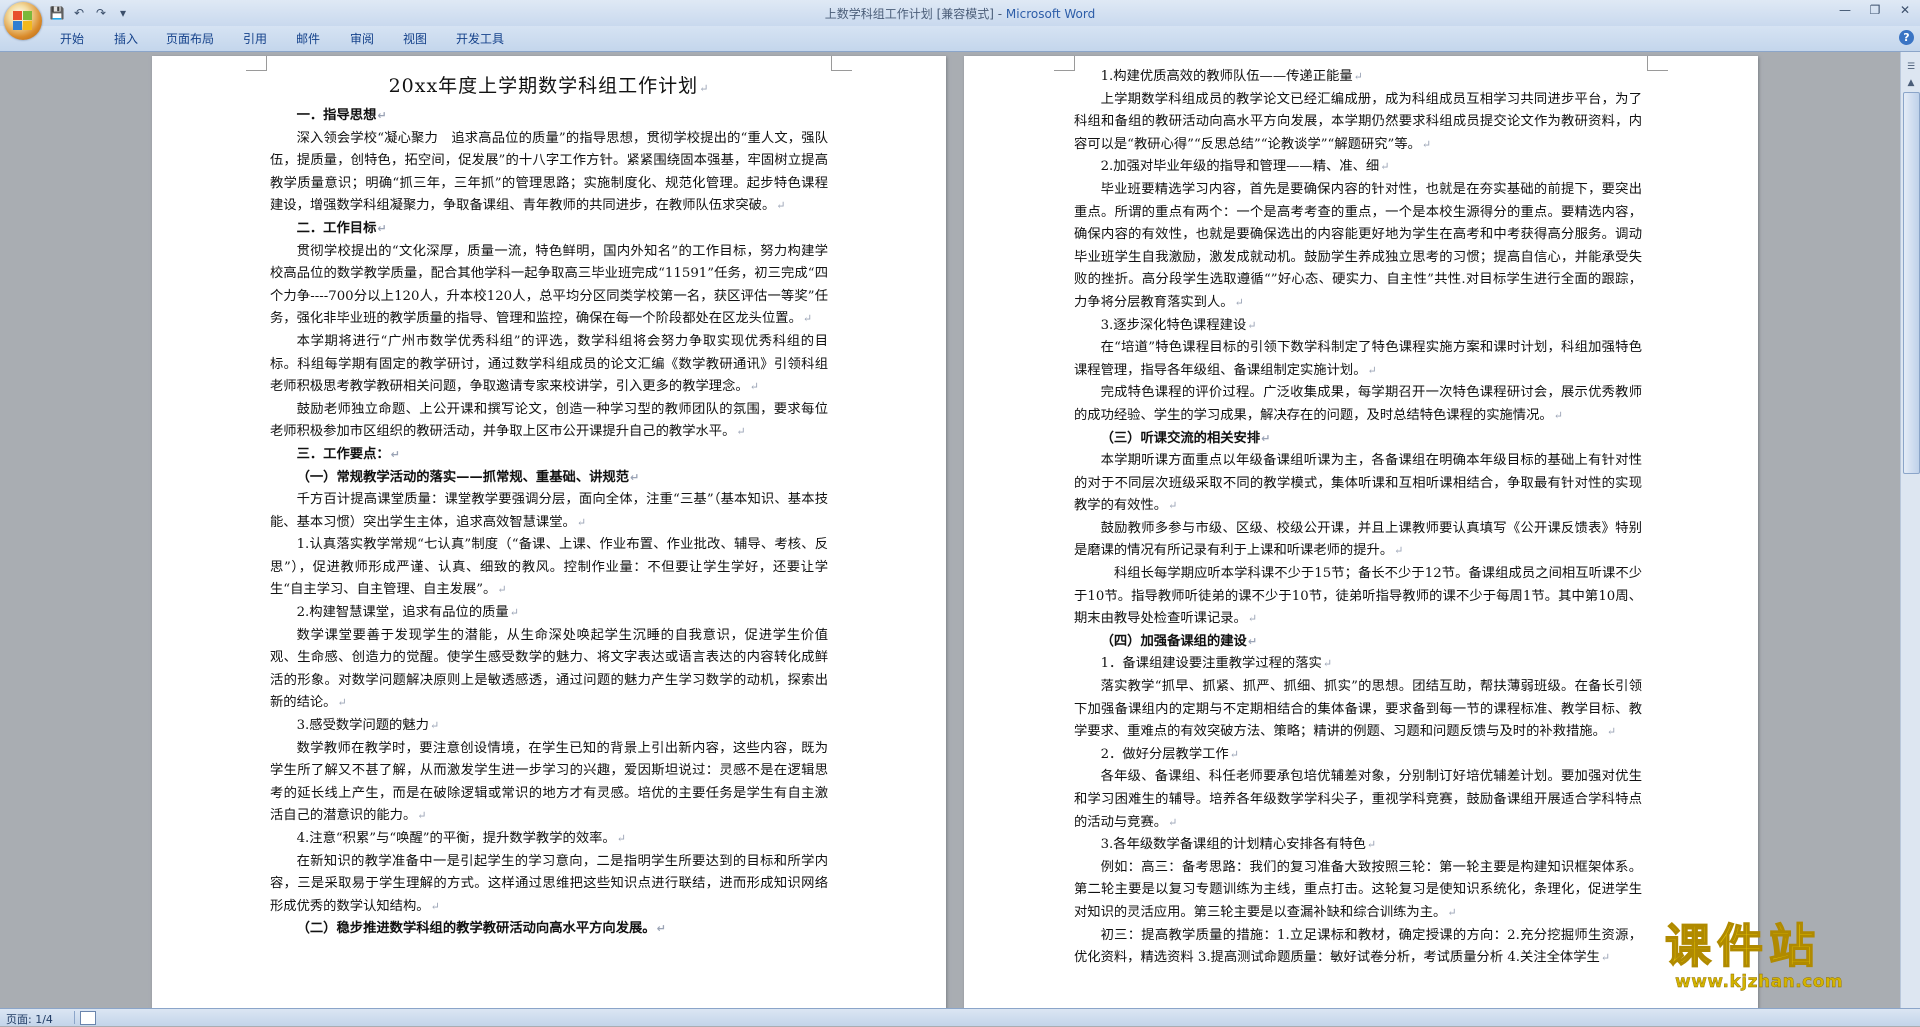 The height and width of the screenshot is (1027, 1920). What do you see at coordinates (1905, 10) in the screenshot?
I see `close-icon: ✕` at bounding box center [1905, 10].